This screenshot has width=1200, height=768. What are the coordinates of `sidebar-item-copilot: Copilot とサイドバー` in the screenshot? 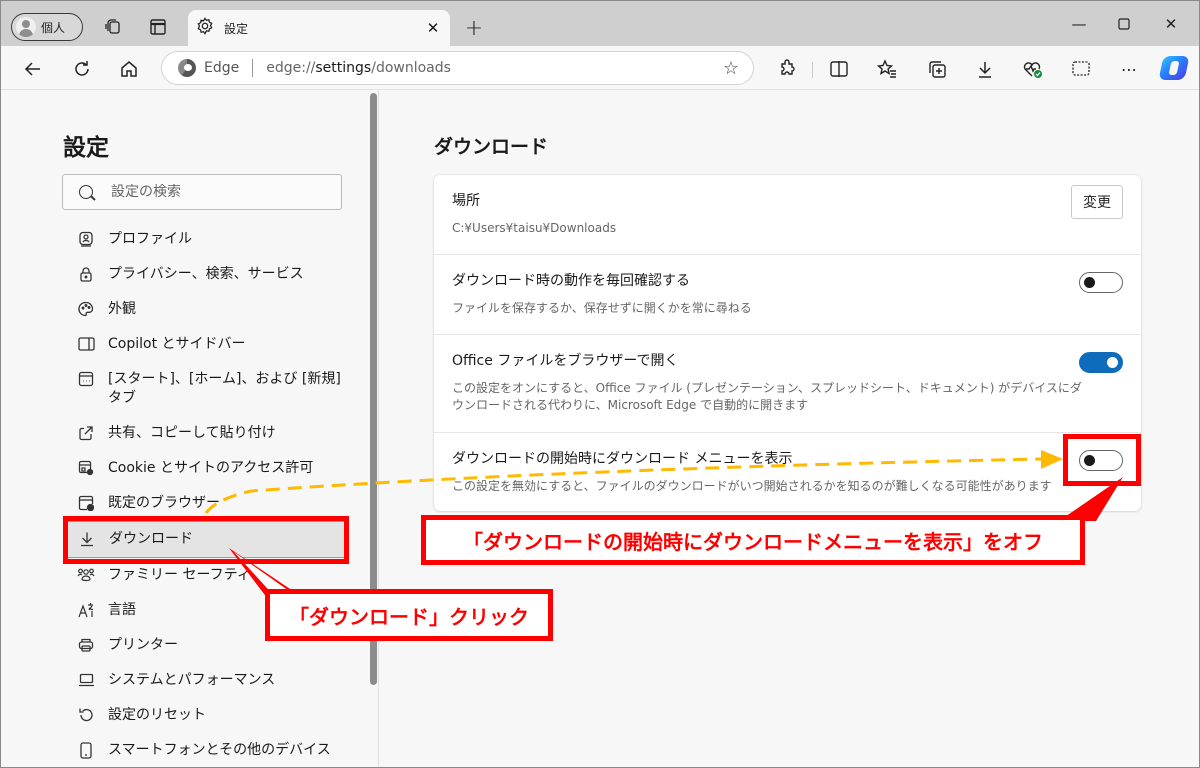 It's located at (205, 344).